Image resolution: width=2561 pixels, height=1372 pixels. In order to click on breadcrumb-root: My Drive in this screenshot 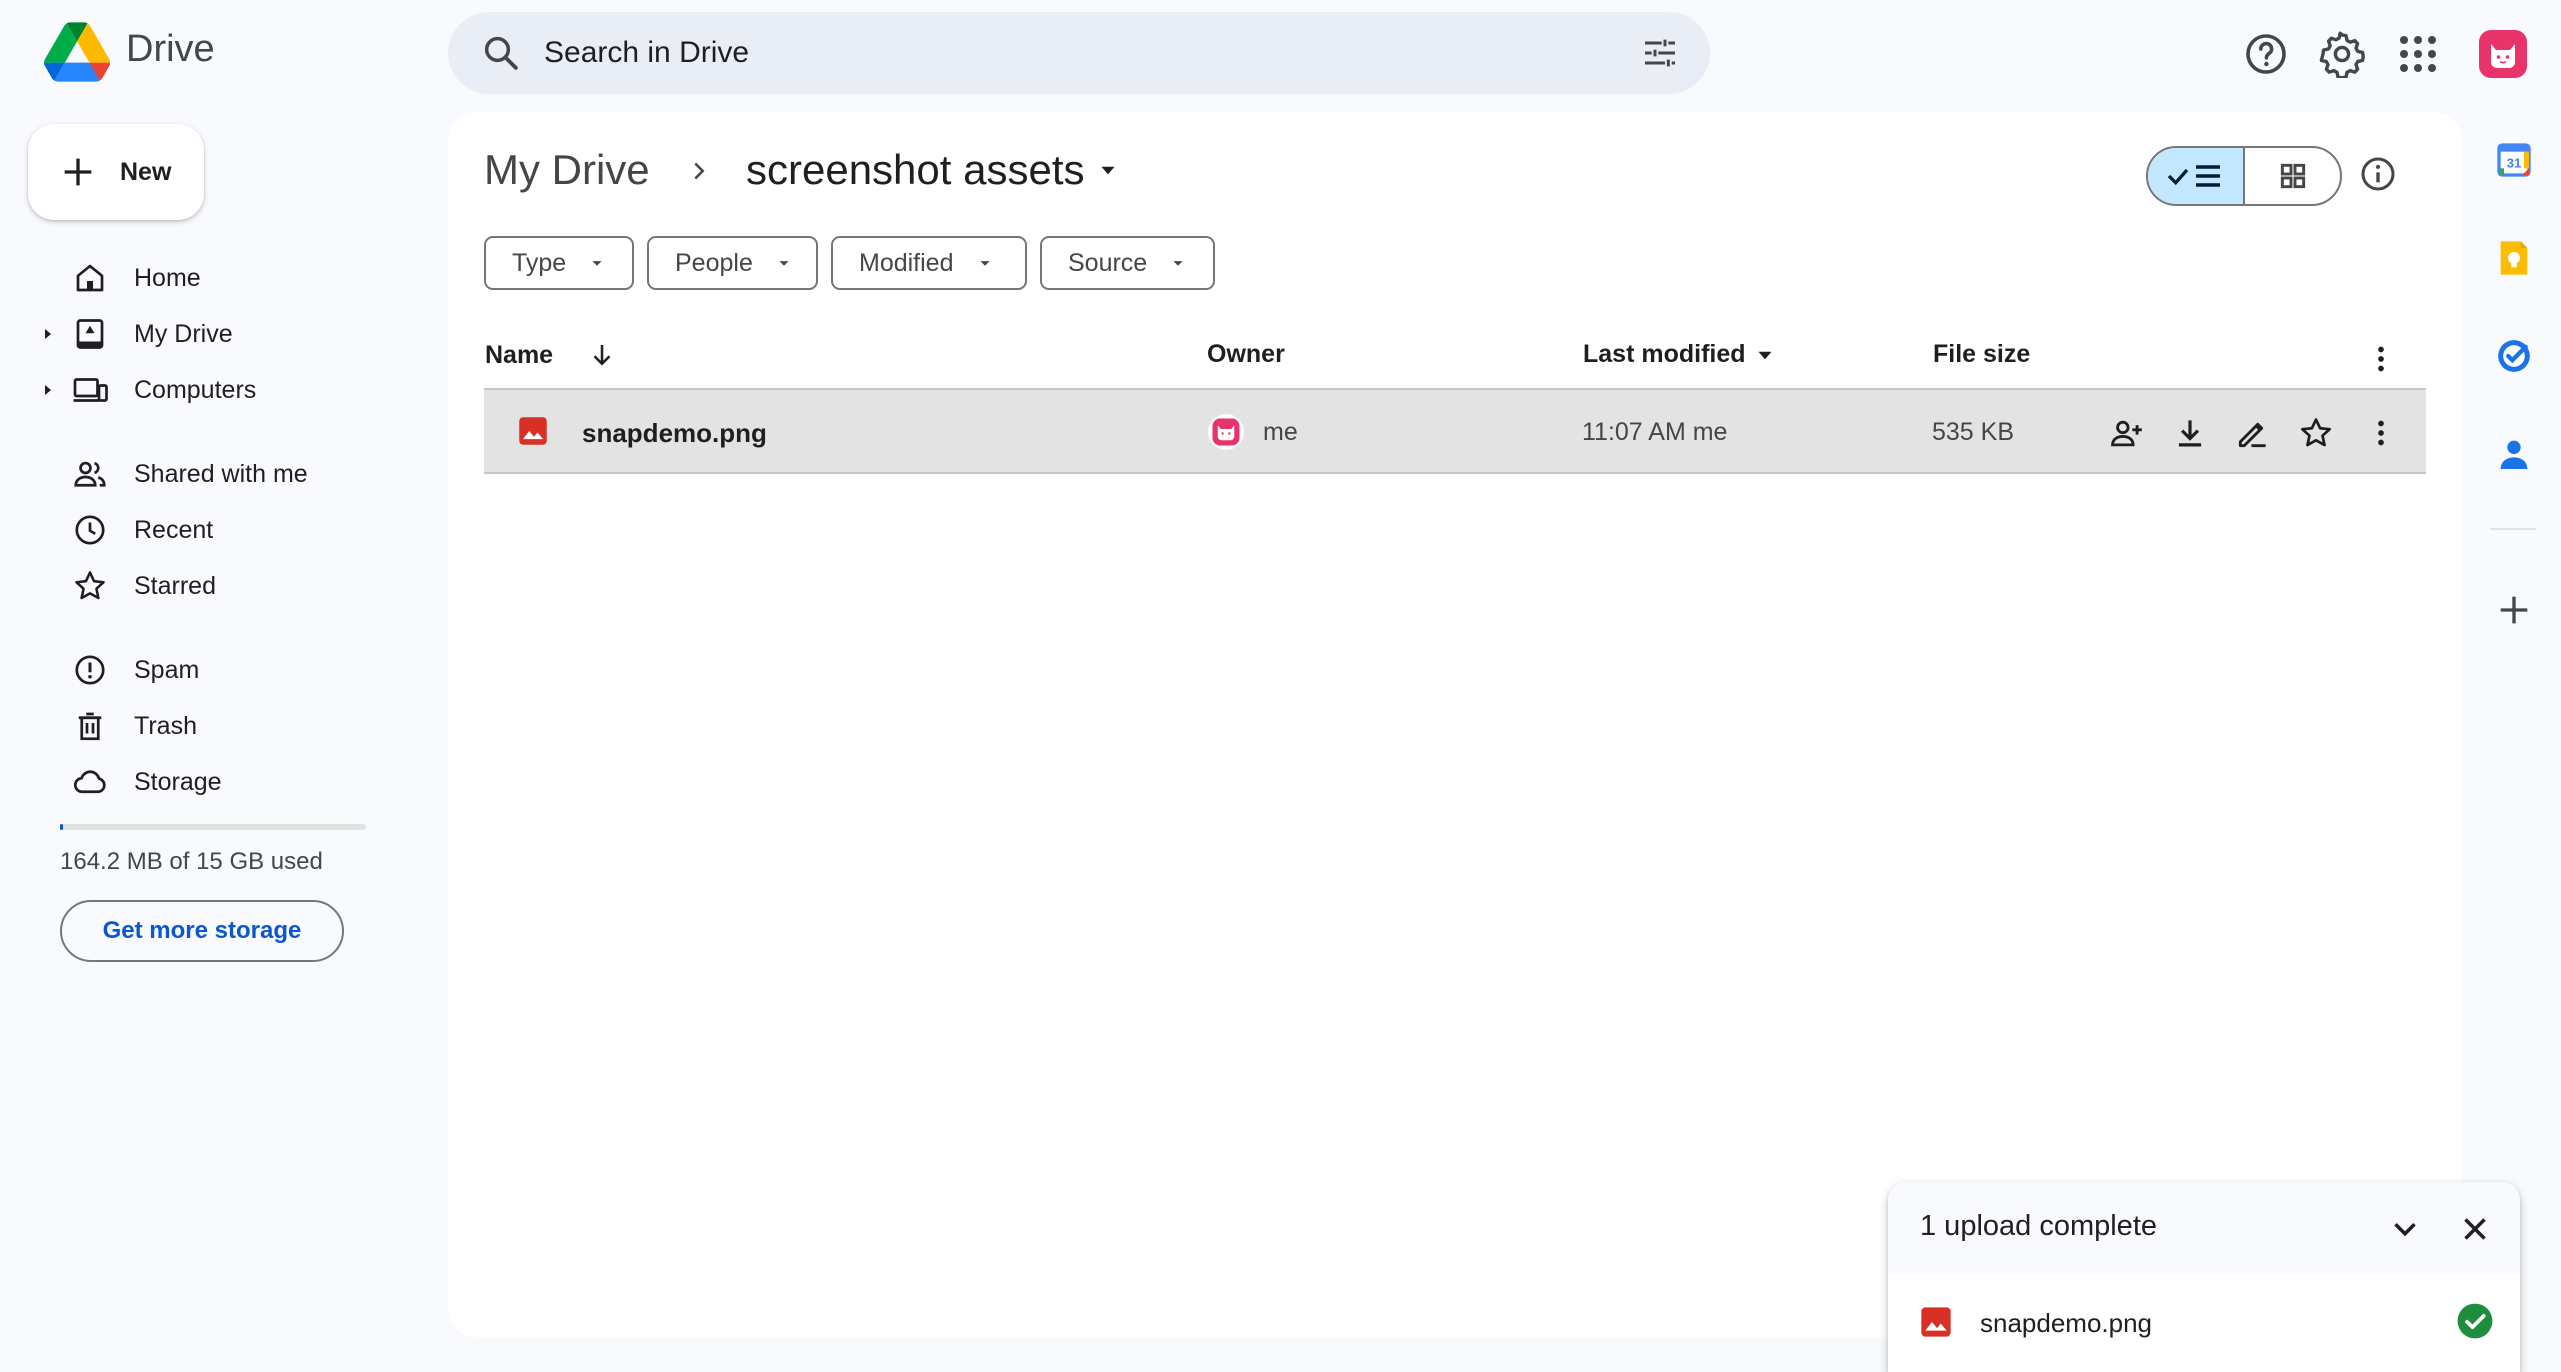, I will do `click(567, 170)`.